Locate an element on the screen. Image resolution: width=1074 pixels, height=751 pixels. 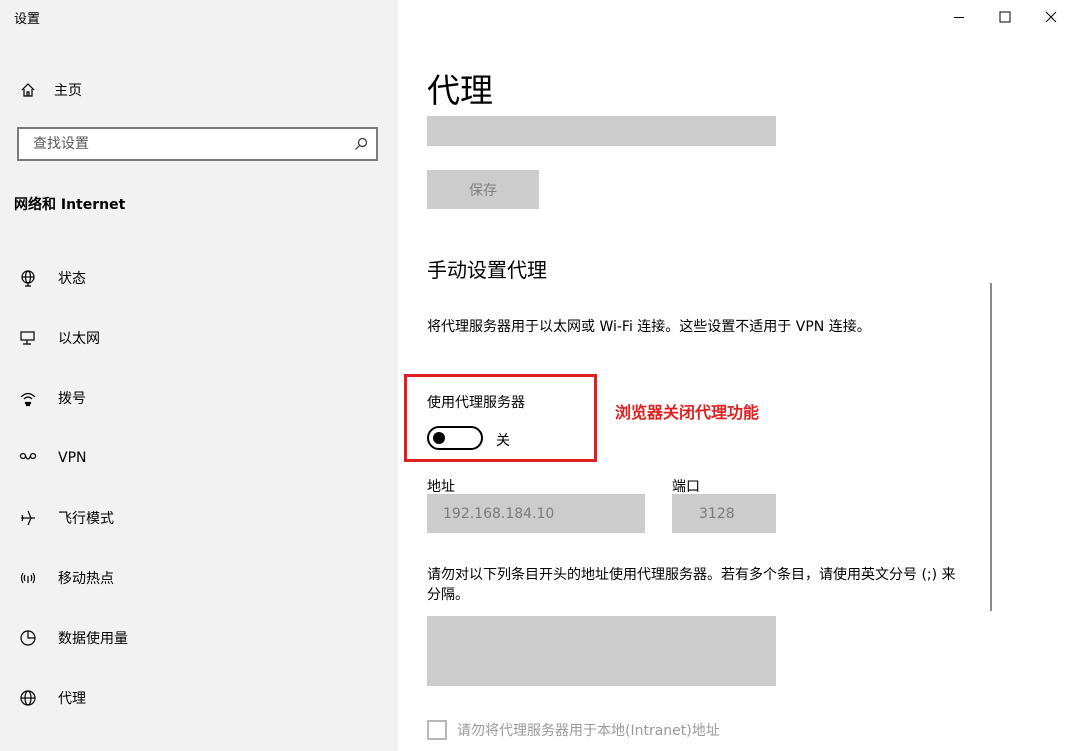
maximize-button is located at coordinates (1005, 17).